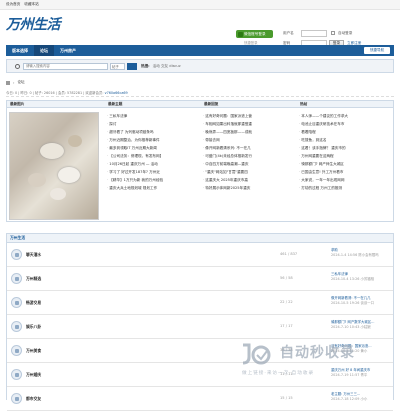 The width and height of the screenshot is (400, 411). What do you see at coordinates (116, 93) in the screenshot?
I see `new-member-link: v760a66ca69` at bounding box center [116, 93].